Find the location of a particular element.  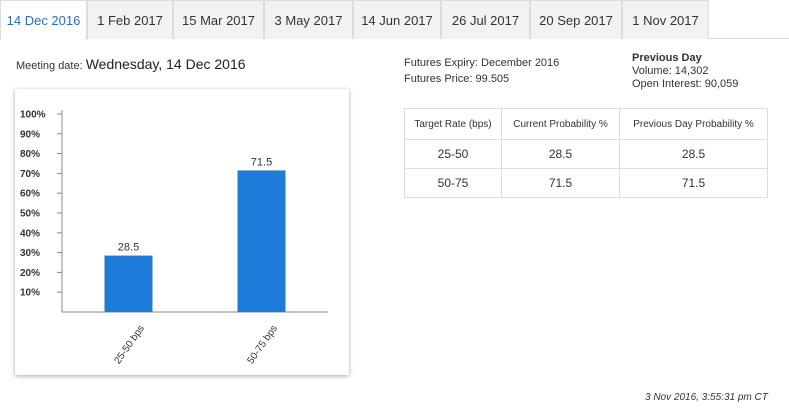

header-target-rate: Target Rate (bps) is located at coordinates (453, 124).